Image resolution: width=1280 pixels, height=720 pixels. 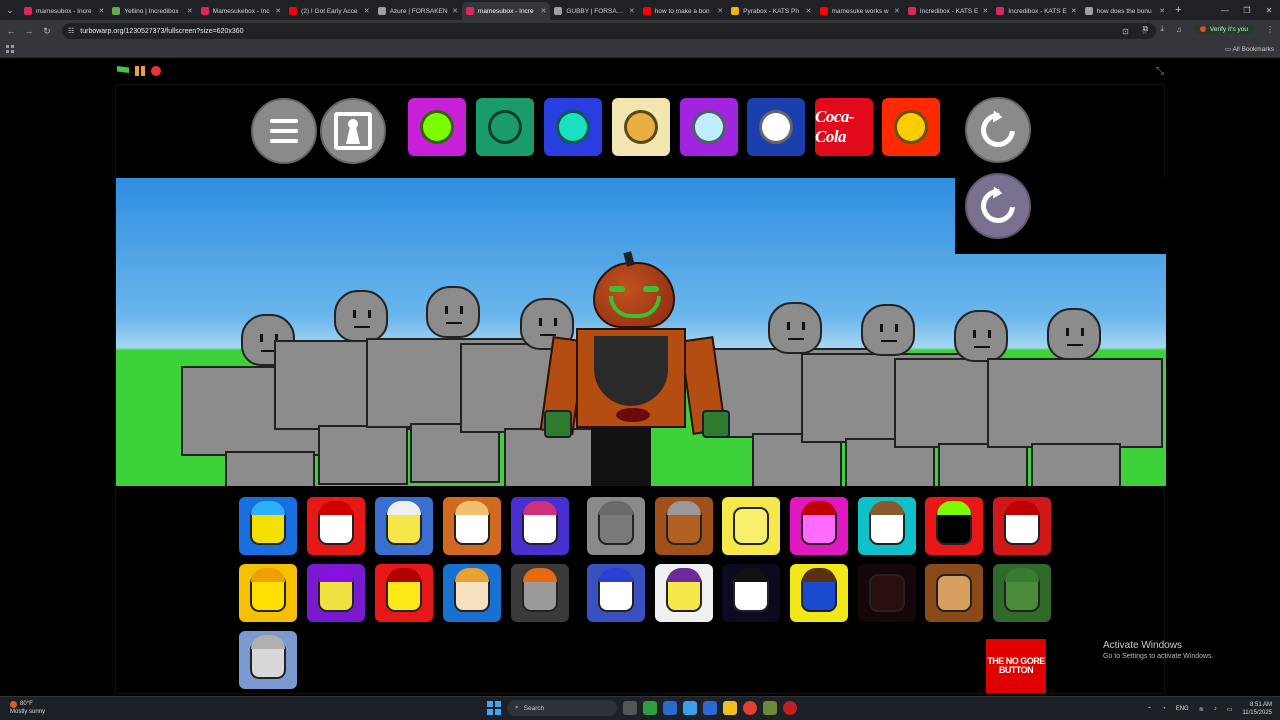 I want to click on reset-secondary-button, so click(x=998, y=206).